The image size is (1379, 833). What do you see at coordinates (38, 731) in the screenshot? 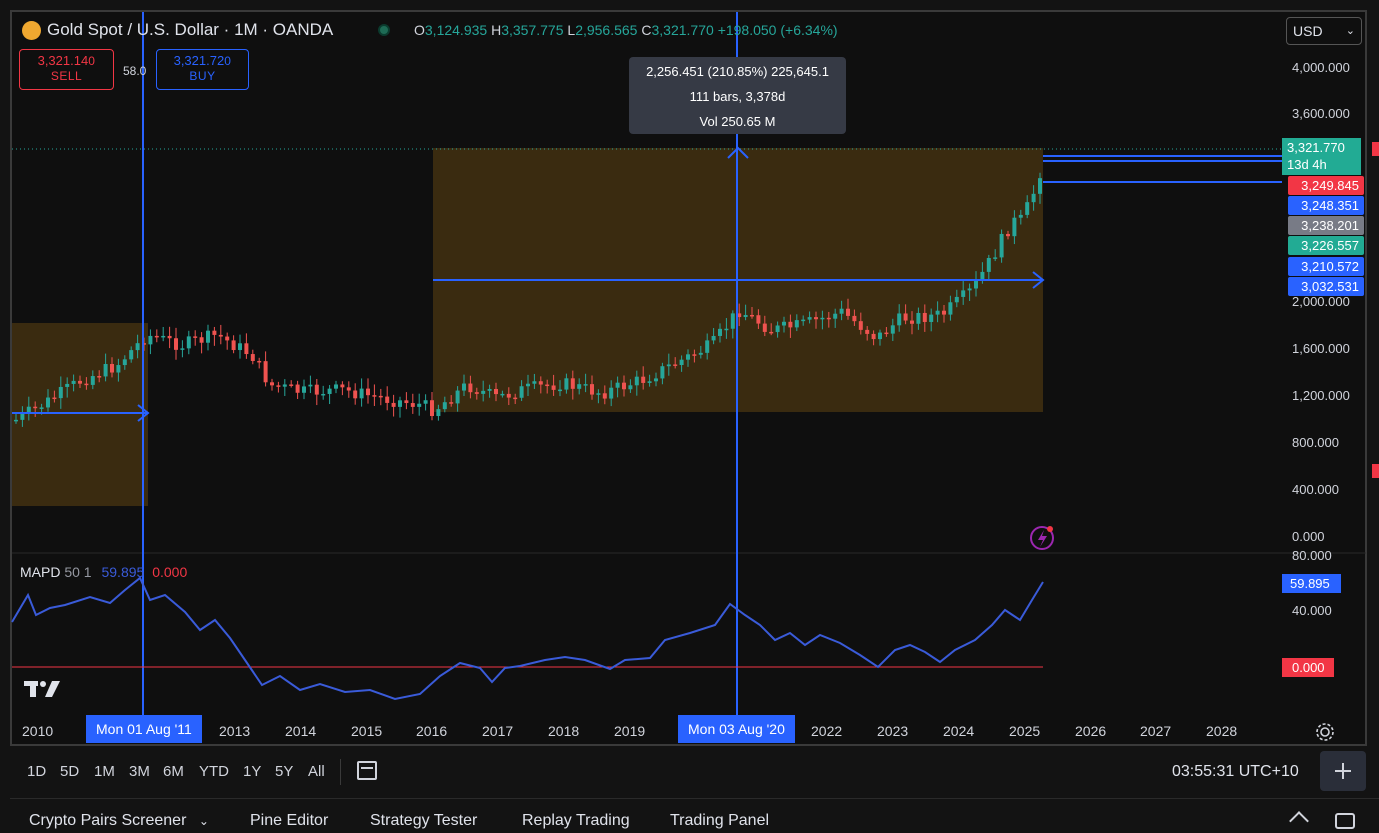
I see `time-axis-label: 2010` at bounding box center [38, 731].